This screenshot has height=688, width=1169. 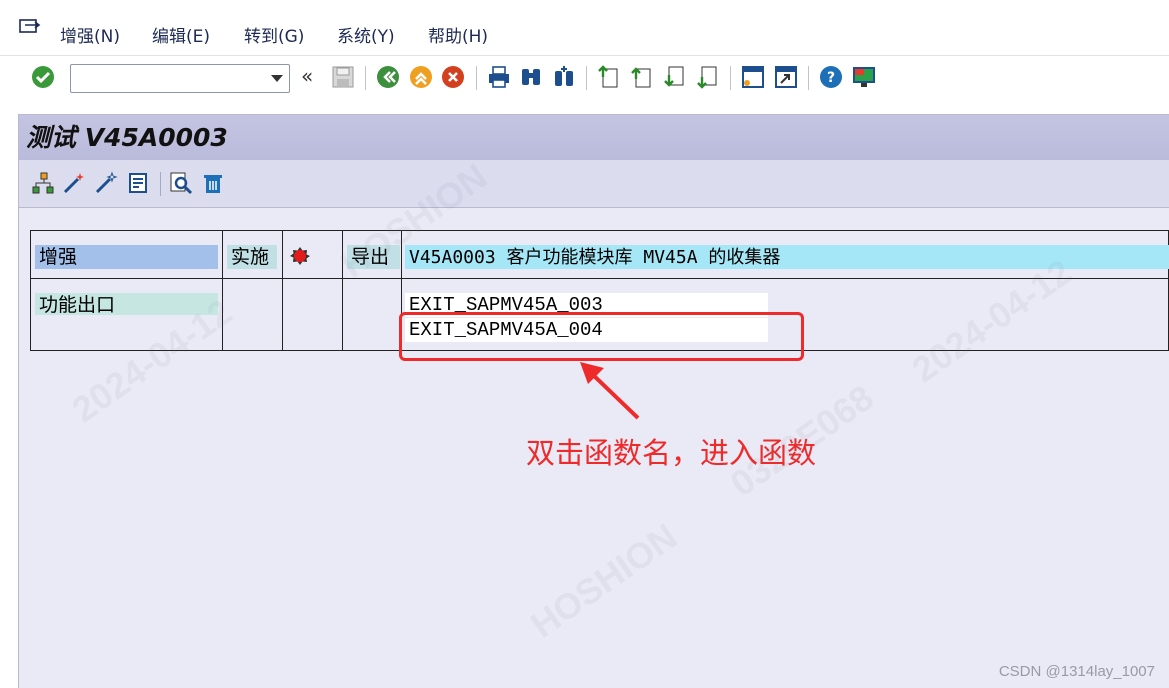 What do you see at coordinates (274, 34) in the screenshot?
I see `menu-goto: 转到(G)` at bounding box center [274, 34].